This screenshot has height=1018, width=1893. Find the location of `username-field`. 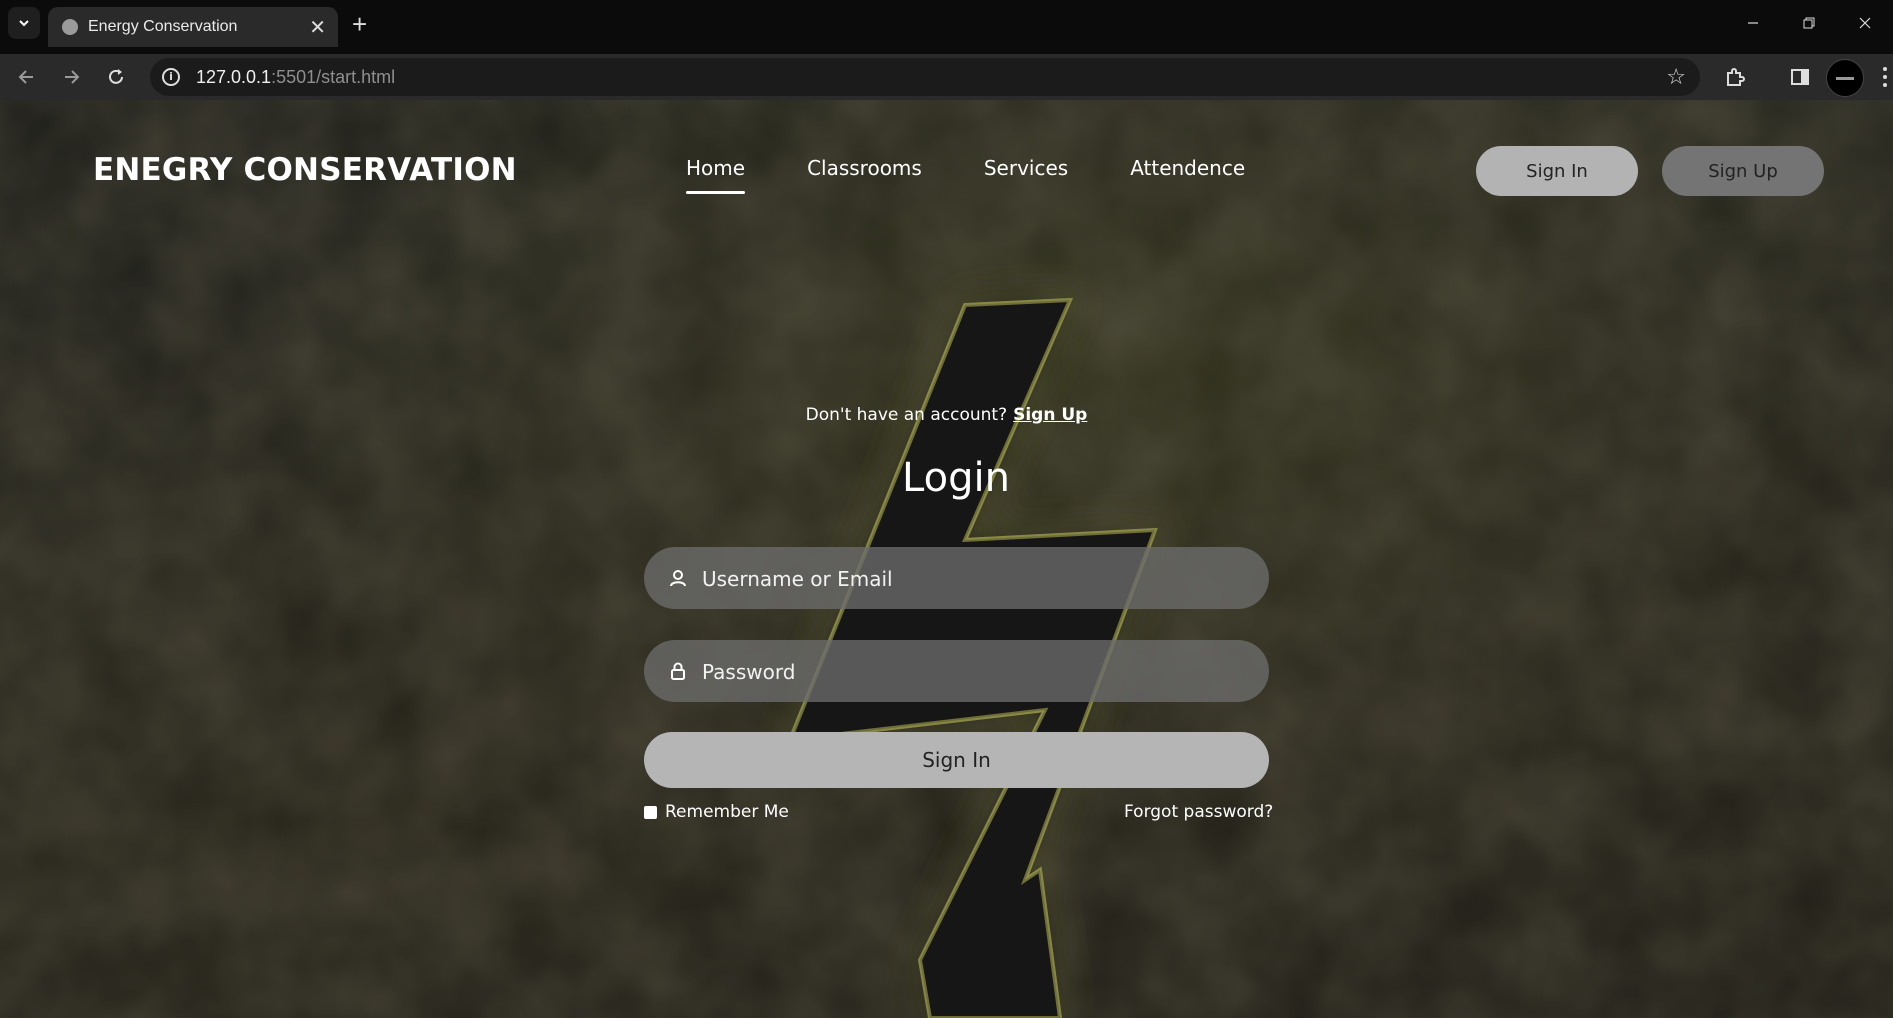

username-field is located at coordinates (956, 579).